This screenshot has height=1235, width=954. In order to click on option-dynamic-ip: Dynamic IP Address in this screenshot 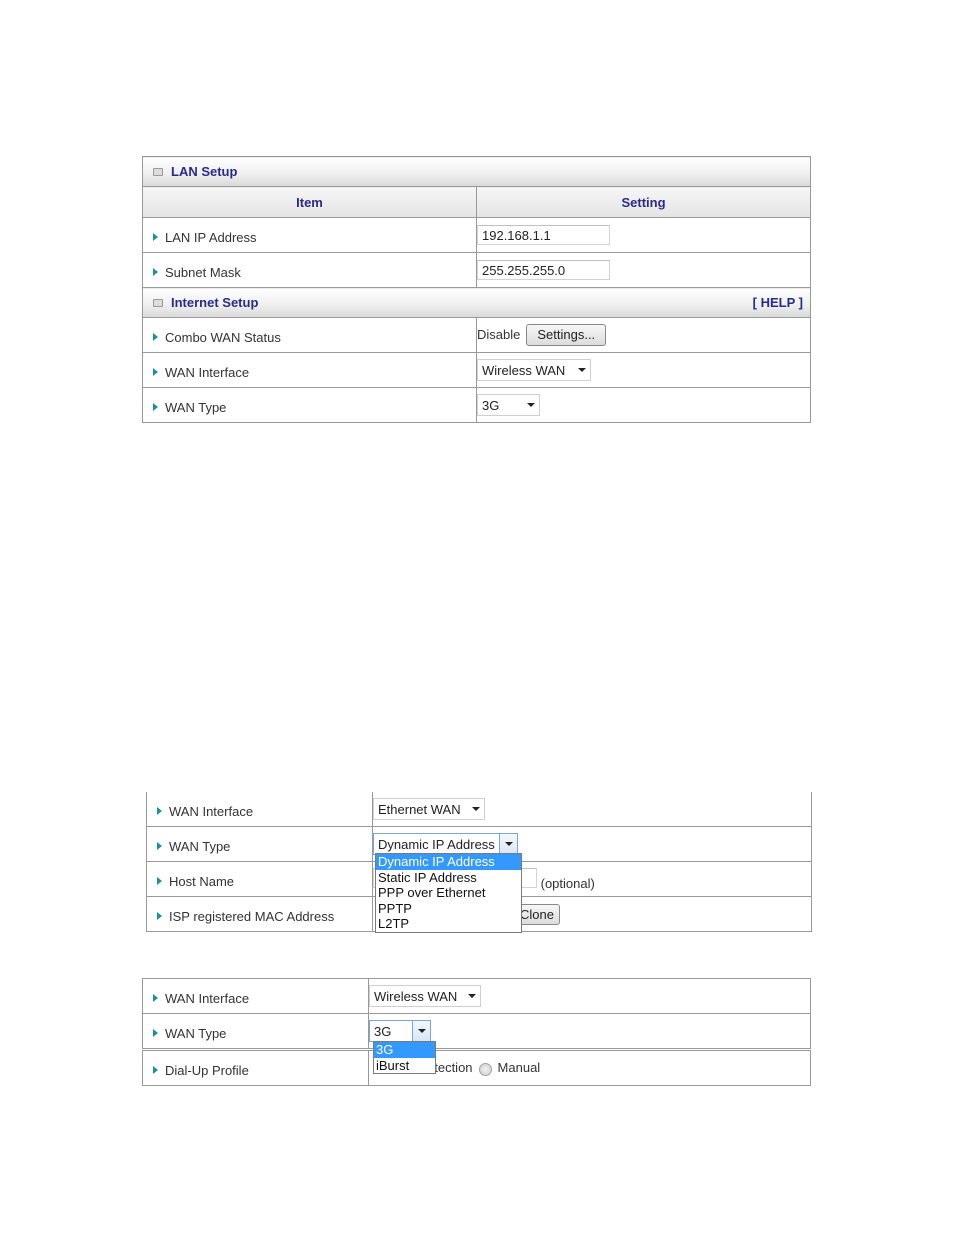, I will do `click(448, 862)`.